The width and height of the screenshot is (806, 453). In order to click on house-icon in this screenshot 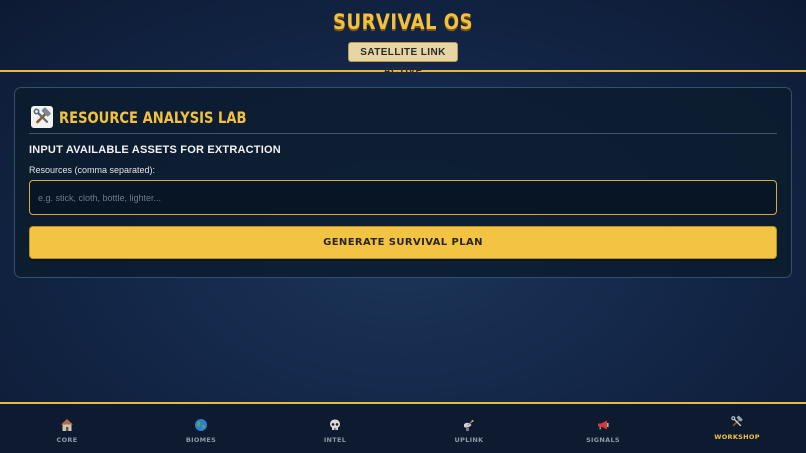, I will do `click(67, 425)`.